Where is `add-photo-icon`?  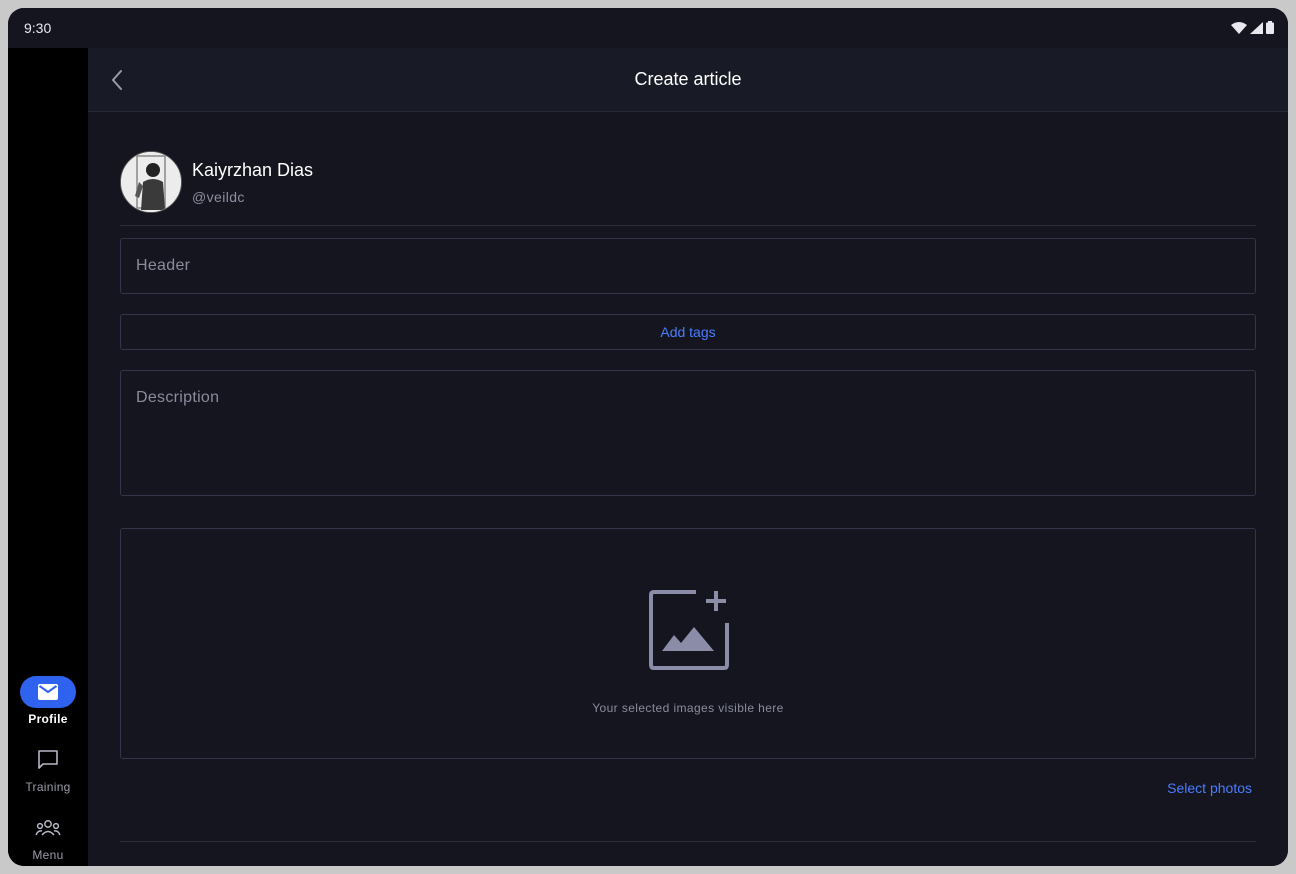
add-photo-icon is located at coordinates (689, 630).